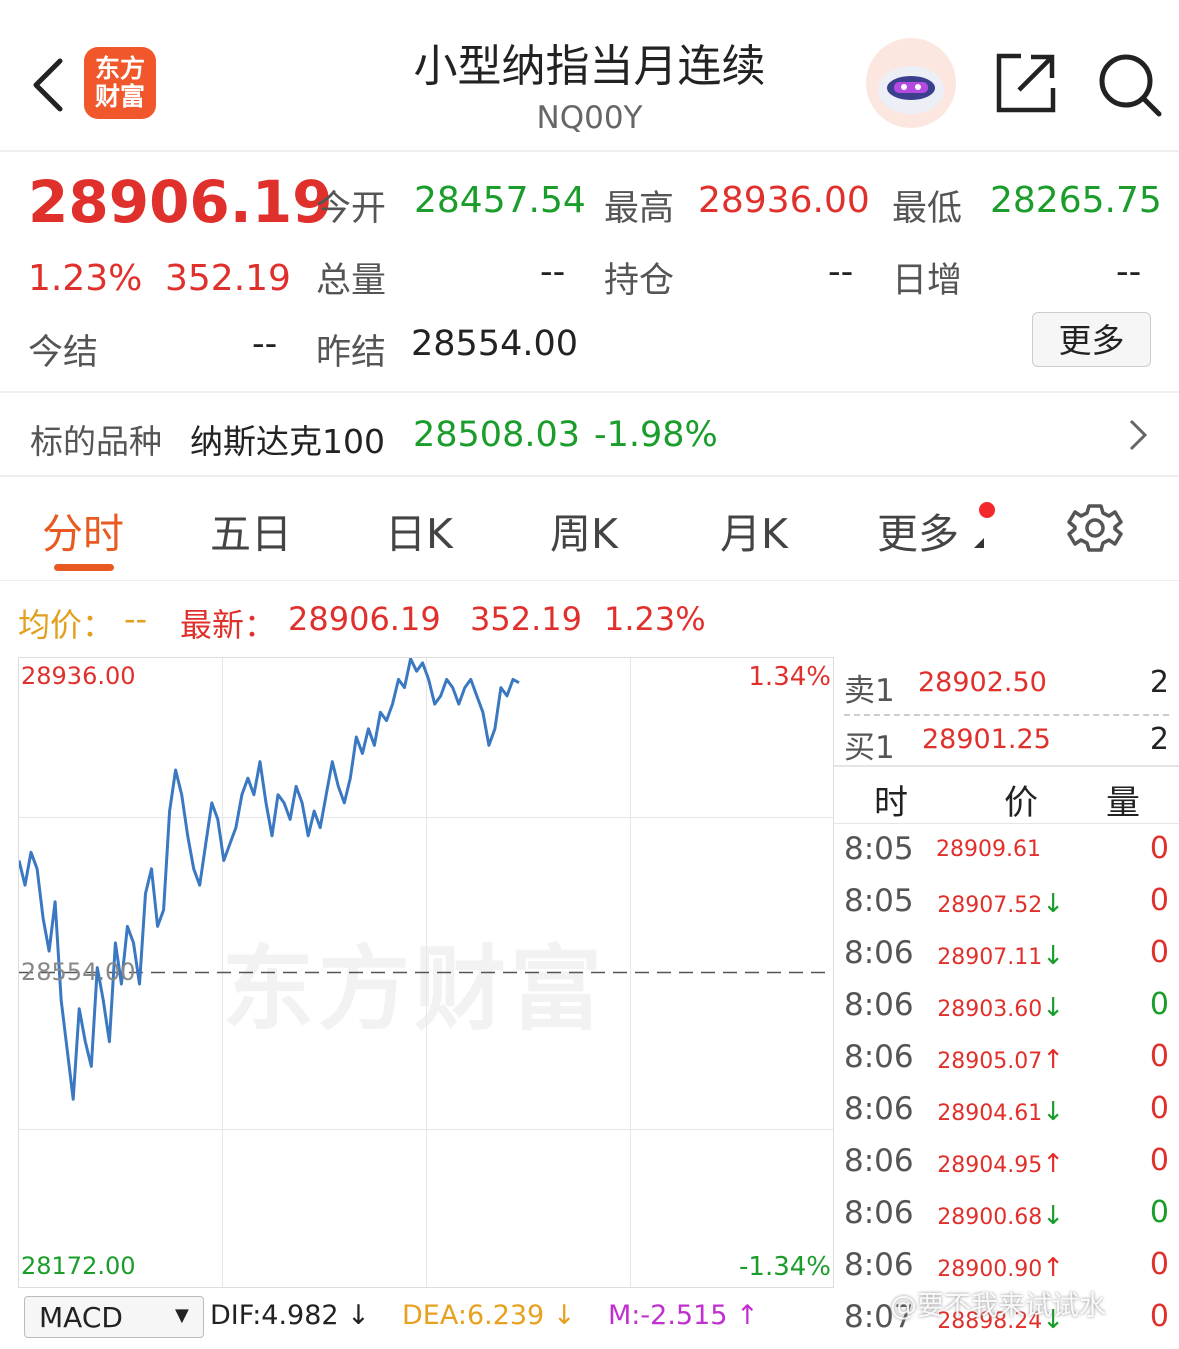  I want to click on settle-label: 今结, so click(63, 353).